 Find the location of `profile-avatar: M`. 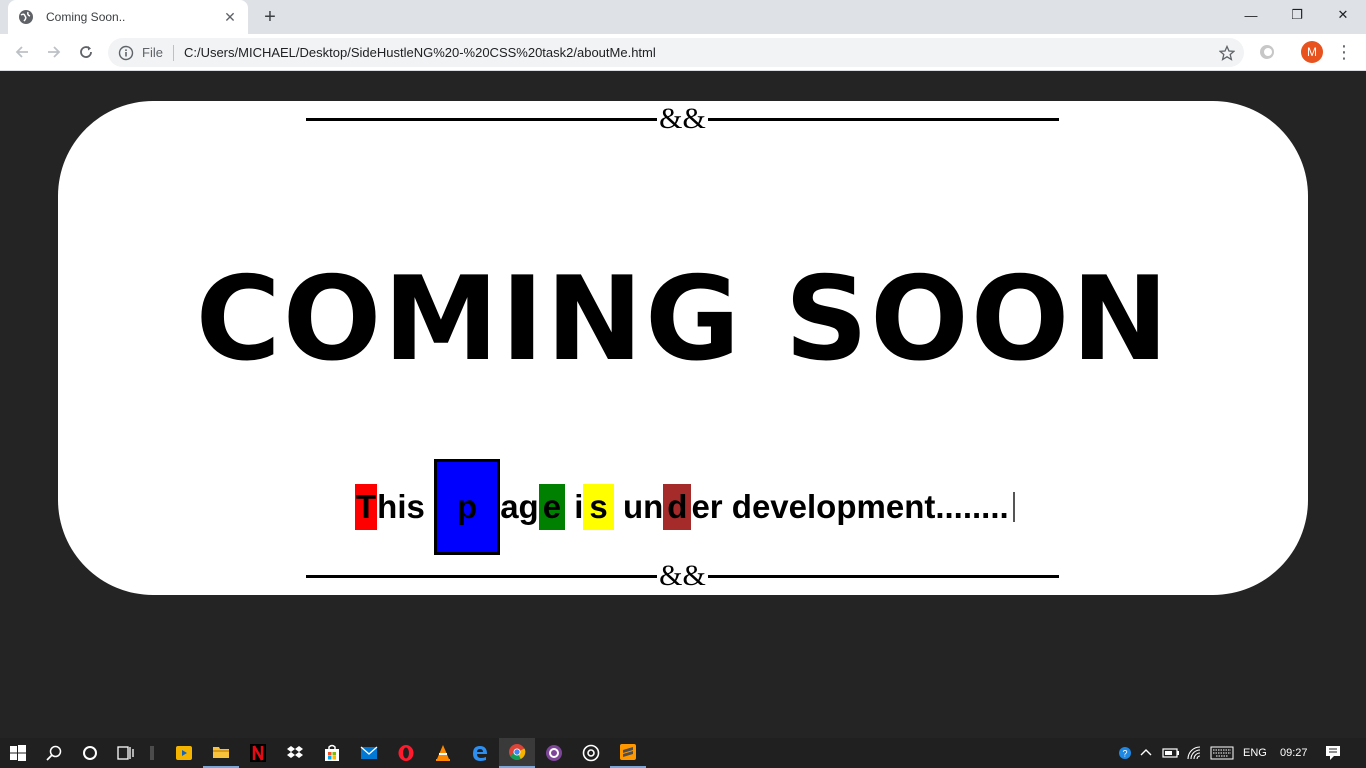

profile-avatar: M is located at coordinates (1312, 52).